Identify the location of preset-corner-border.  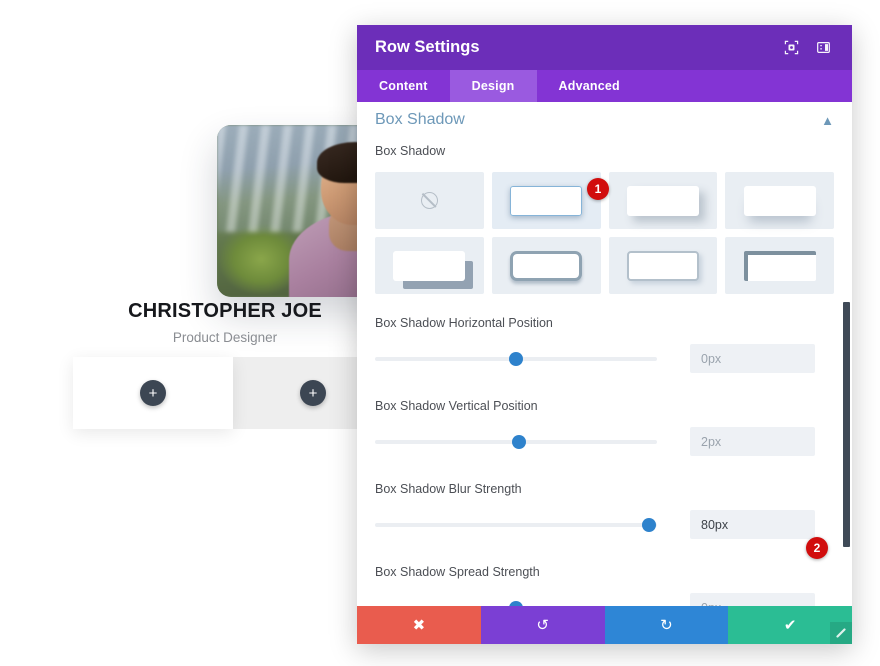
(779, 265).